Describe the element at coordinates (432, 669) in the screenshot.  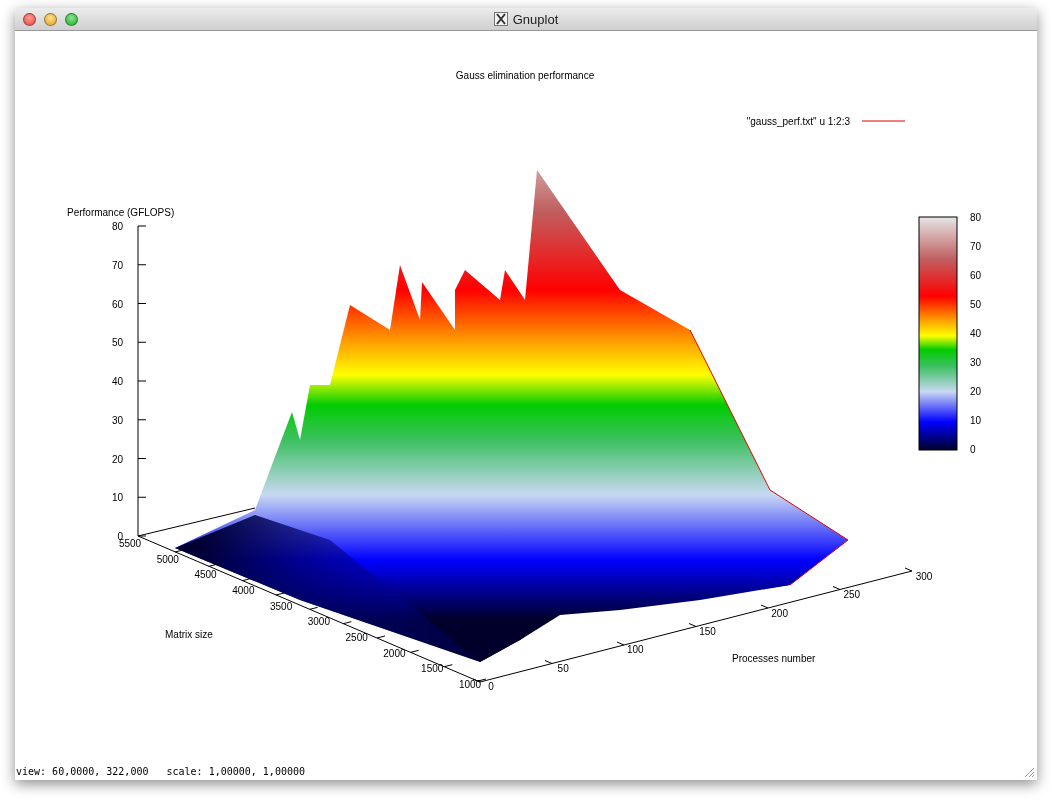
I see `axis-tick-label: 1500` at that location.